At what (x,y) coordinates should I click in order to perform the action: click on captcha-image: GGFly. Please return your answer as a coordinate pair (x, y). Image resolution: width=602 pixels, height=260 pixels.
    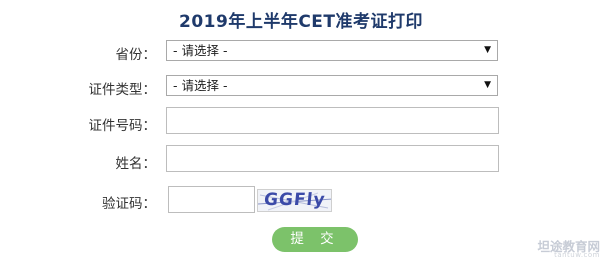
    Looking at the image, I should click on (294, 200).